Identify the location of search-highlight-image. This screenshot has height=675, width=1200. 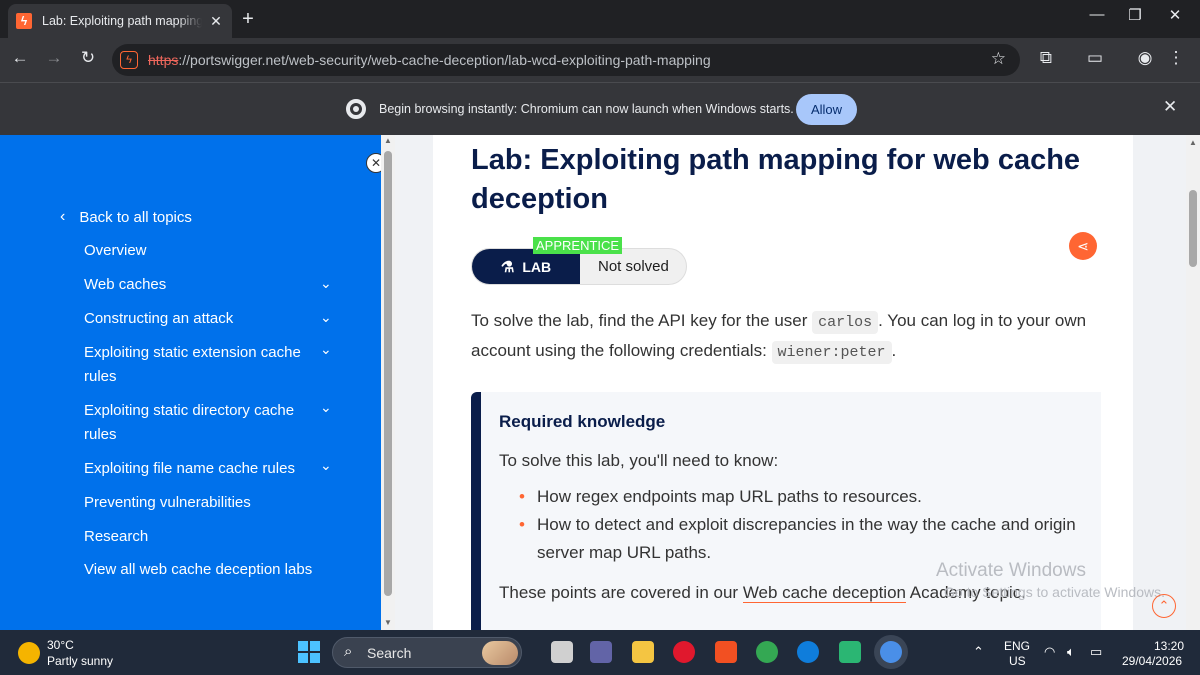
(500, 653).